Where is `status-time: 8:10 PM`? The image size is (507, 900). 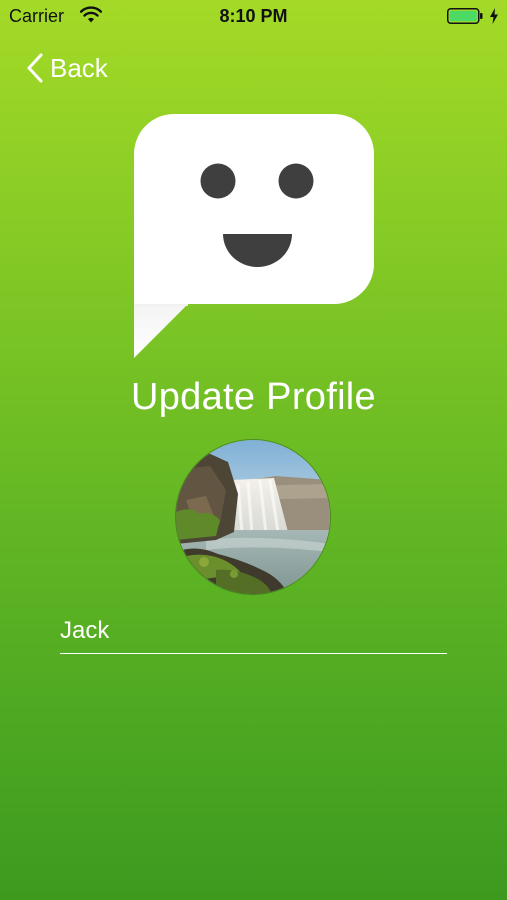 status-time: 8:10 PM is located at coordinates (253, 16).